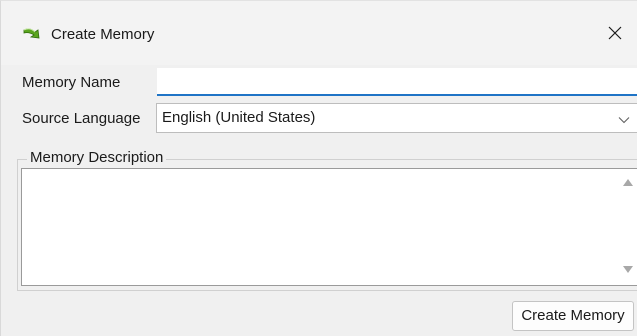  Describe the element at coordinates (239, 117) in the screenshot. I see `source-language-value: English (United States)` at that location.